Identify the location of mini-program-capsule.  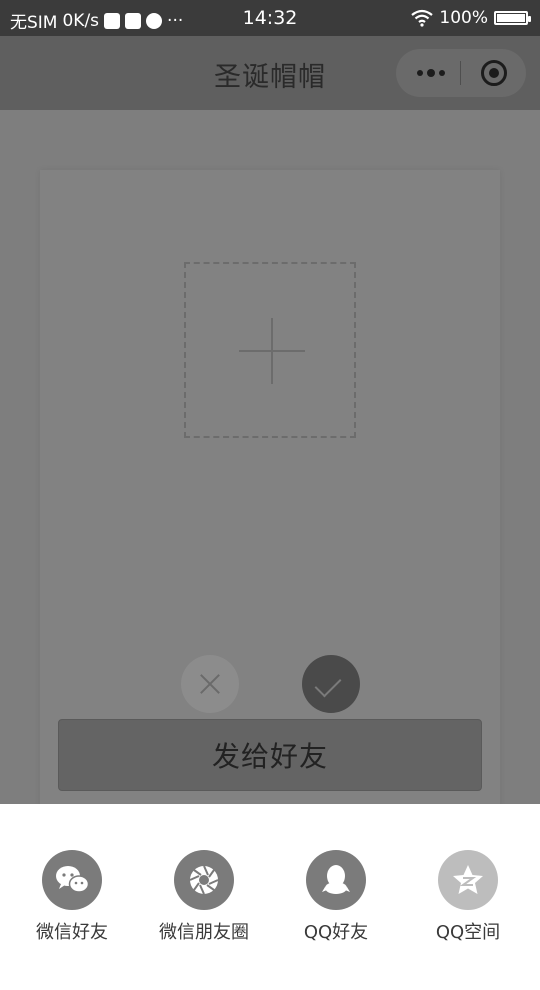
(461, 73).